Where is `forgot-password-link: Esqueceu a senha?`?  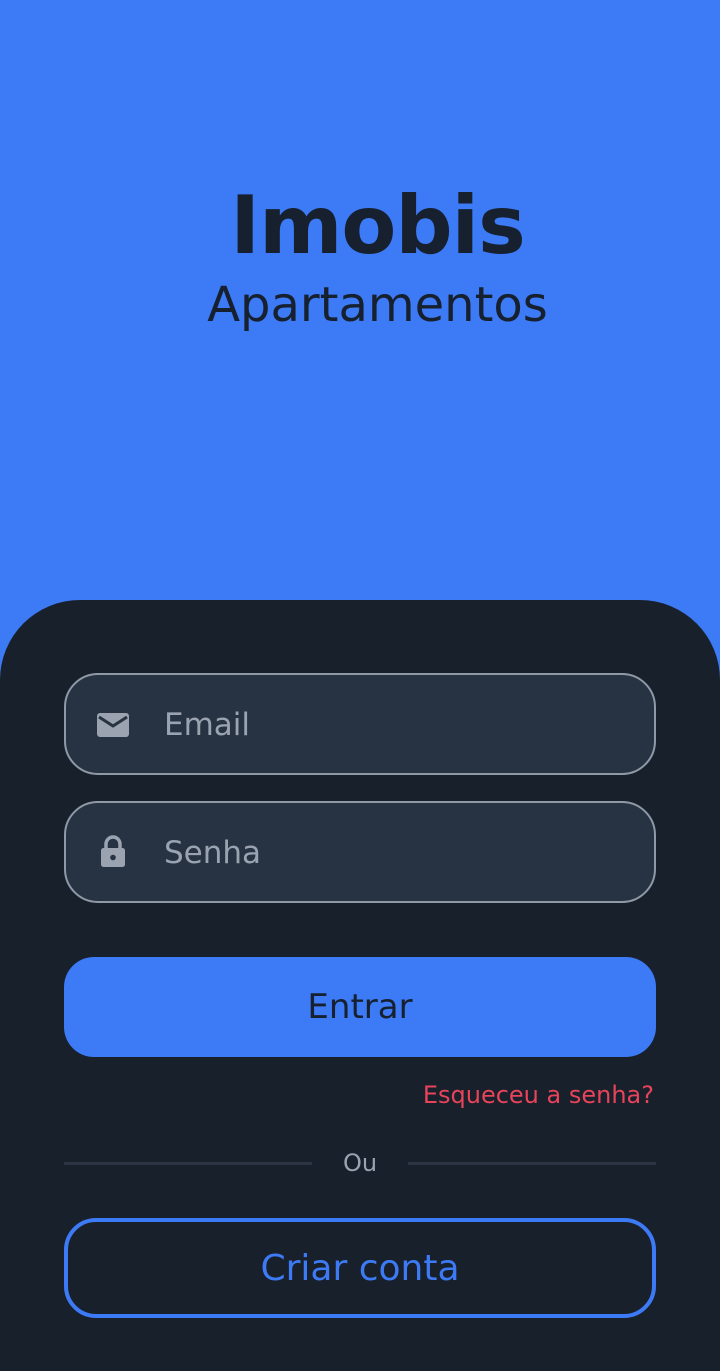 forgot-password-link: Esqueceu a senha? is located at coordinates (538, 1095).